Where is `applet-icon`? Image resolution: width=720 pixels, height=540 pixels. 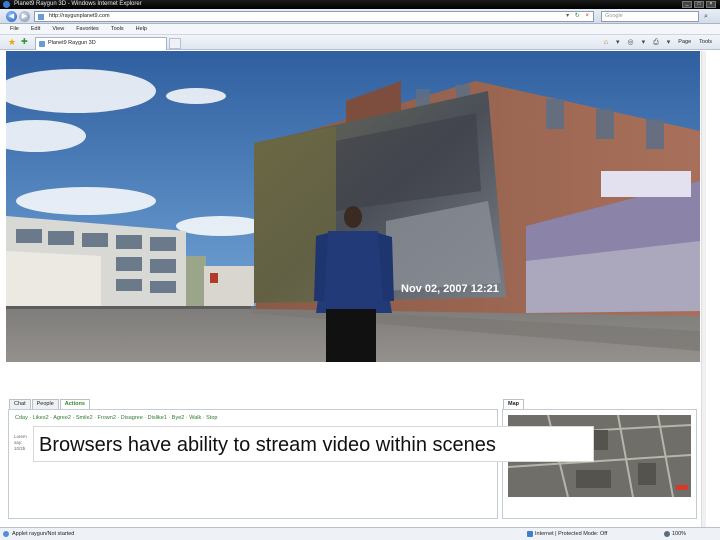 applet-icon is located at coordinates (6, 534).